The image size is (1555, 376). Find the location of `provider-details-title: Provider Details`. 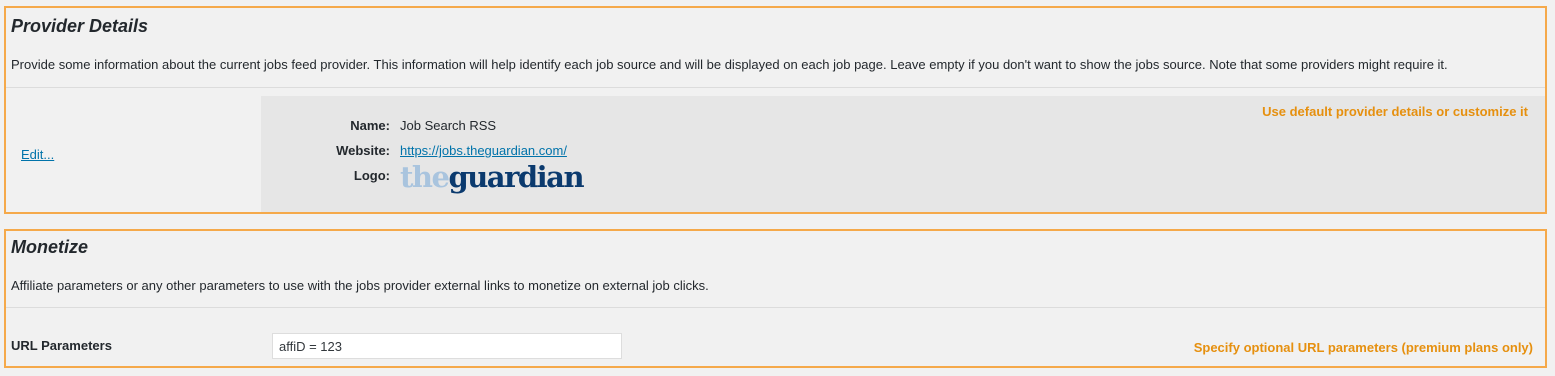

provider-details-title: Provider Details is located at coordinates (80, 26).